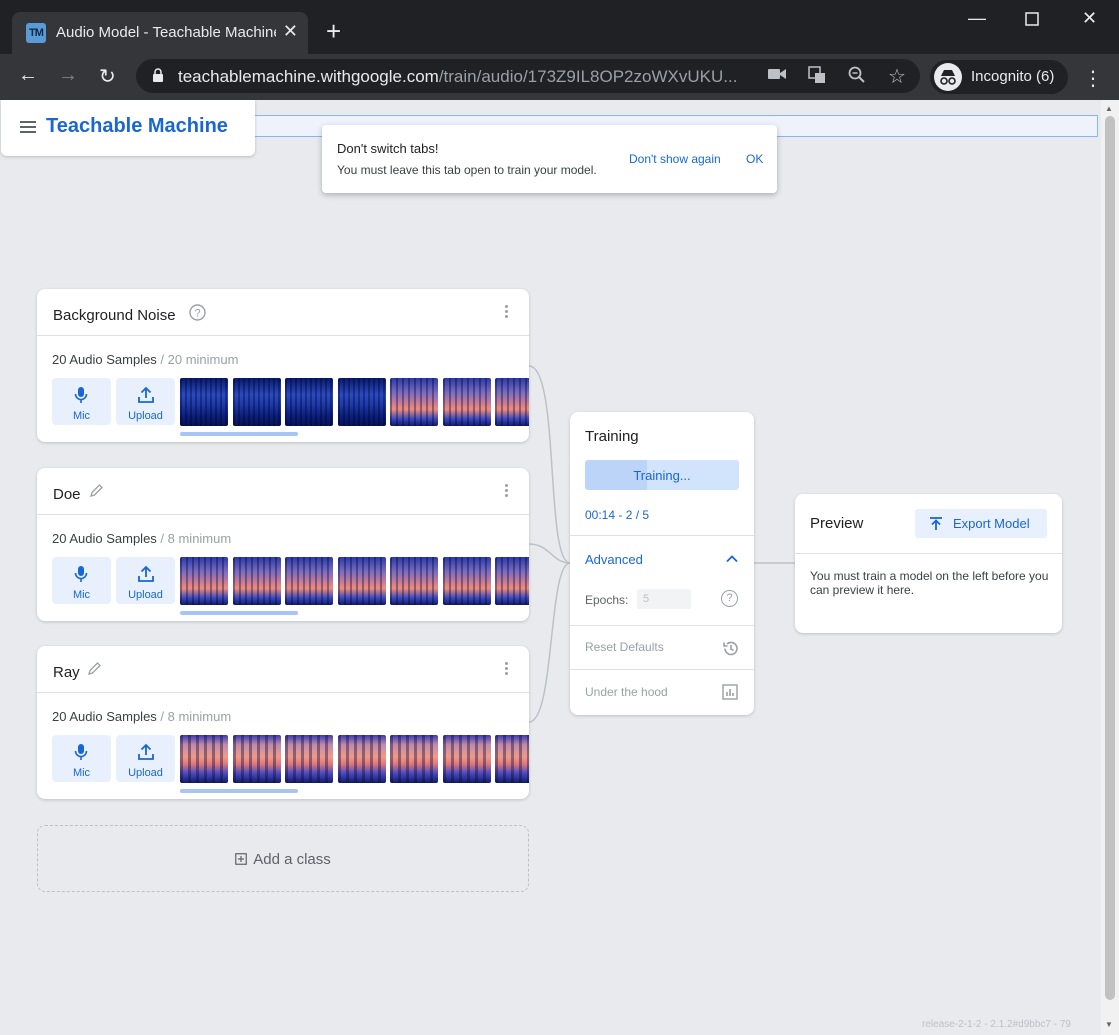 The width and height of the screenshot is (1119, 1035). Describe the element at coordinates (283, 312) in the screenshot. I see `class-card-header: Background Noise ?` at that location.